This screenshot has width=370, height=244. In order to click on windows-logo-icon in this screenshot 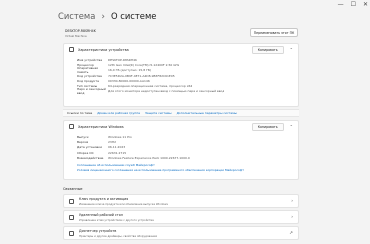, I will do `click(71, 126)`.